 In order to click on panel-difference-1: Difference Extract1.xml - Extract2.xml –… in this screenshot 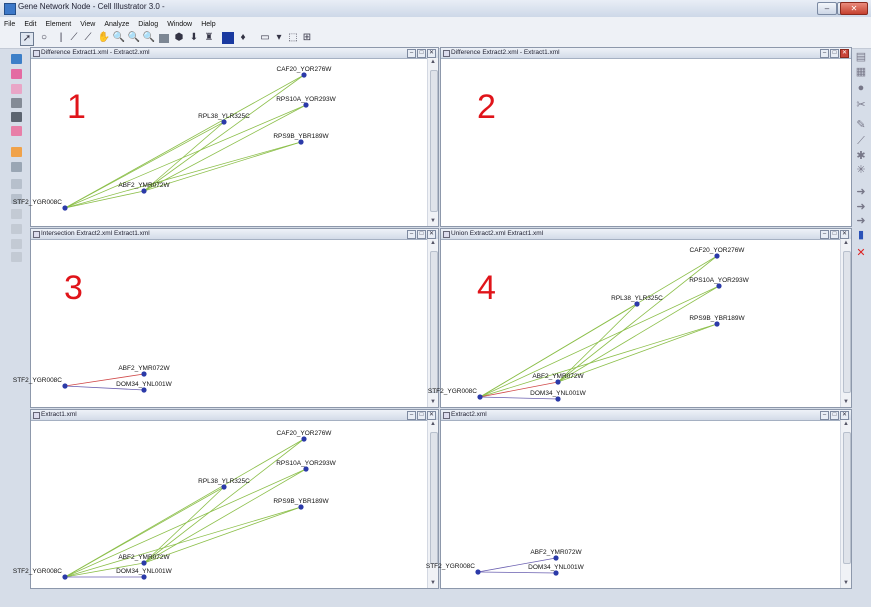, I will do `click(226, 137)`.